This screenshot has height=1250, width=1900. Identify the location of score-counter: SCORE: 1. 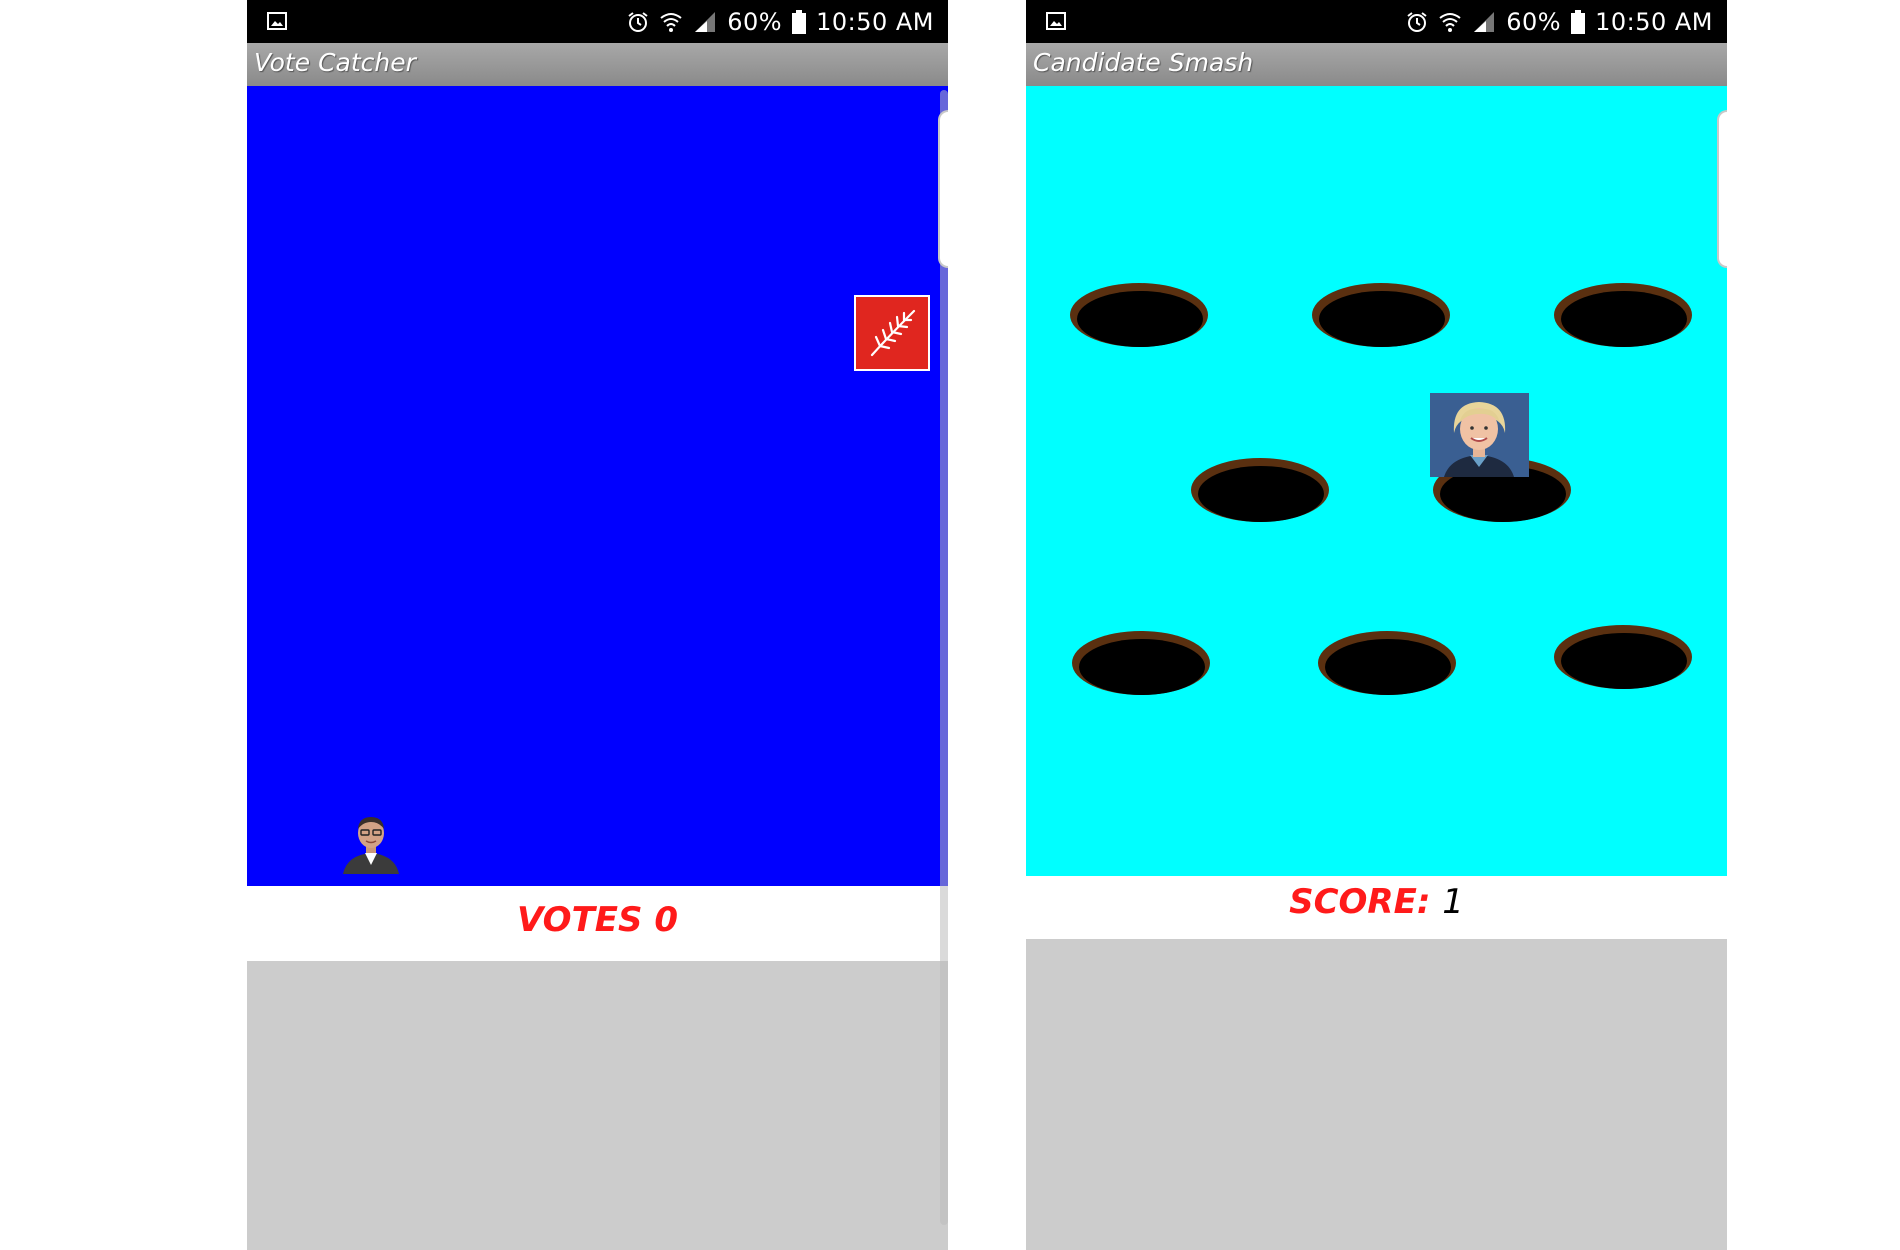
(1376, 907).